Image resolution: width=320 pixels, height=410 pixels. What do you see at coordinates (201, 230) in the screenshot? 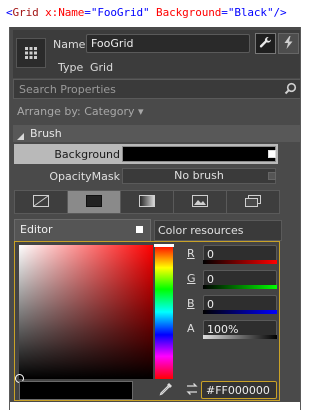
I see `tab-color-resources-label: Color resources` at bounding box center [201, 230].